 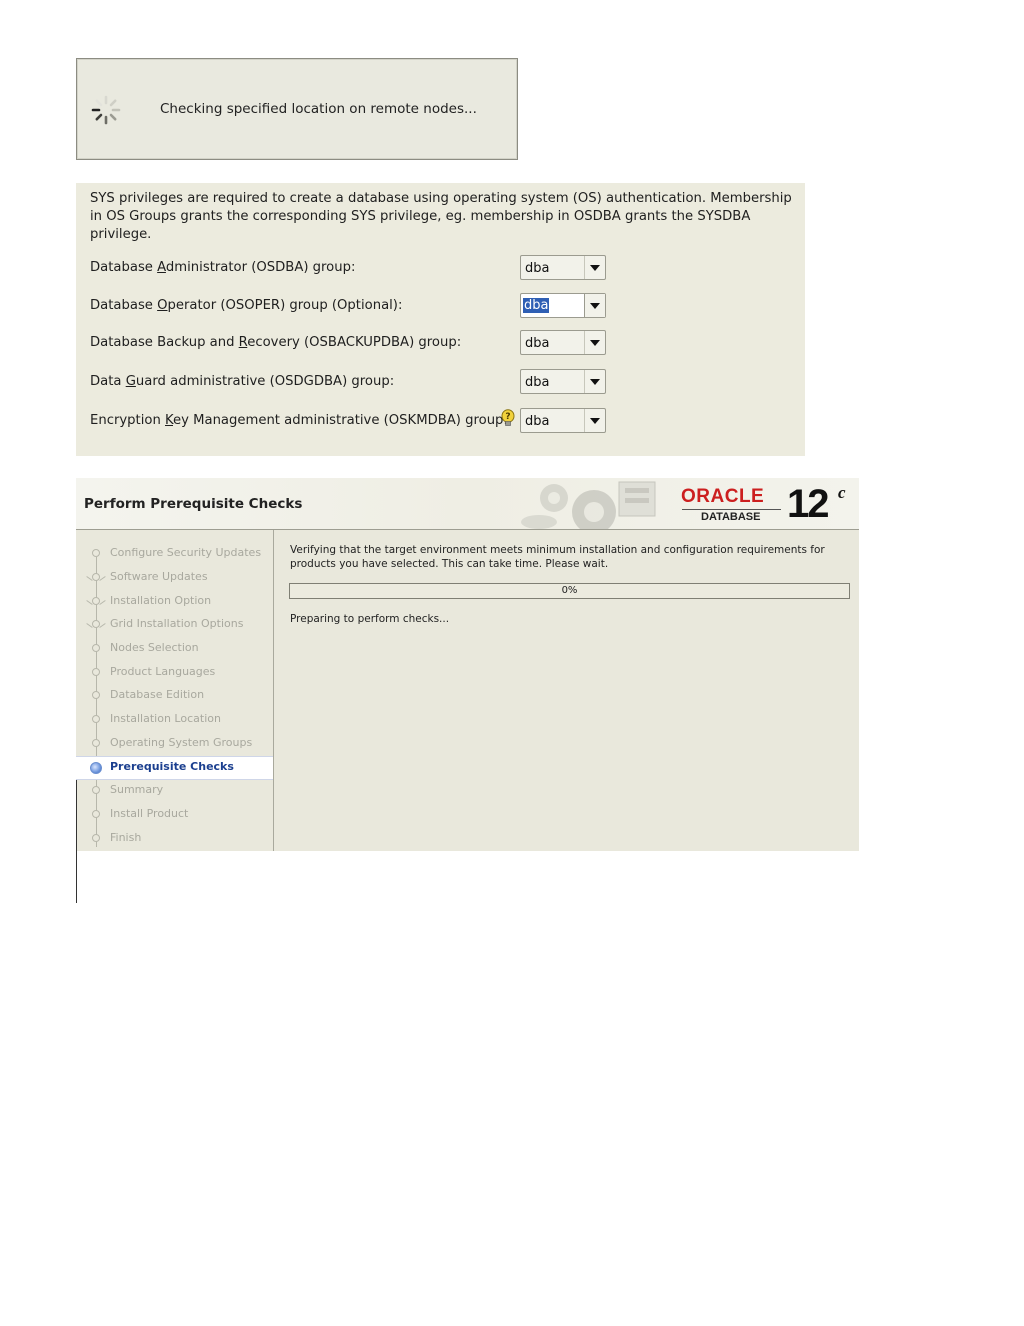 I want to click on osdba-value: dba, so click(x=537, y=268).